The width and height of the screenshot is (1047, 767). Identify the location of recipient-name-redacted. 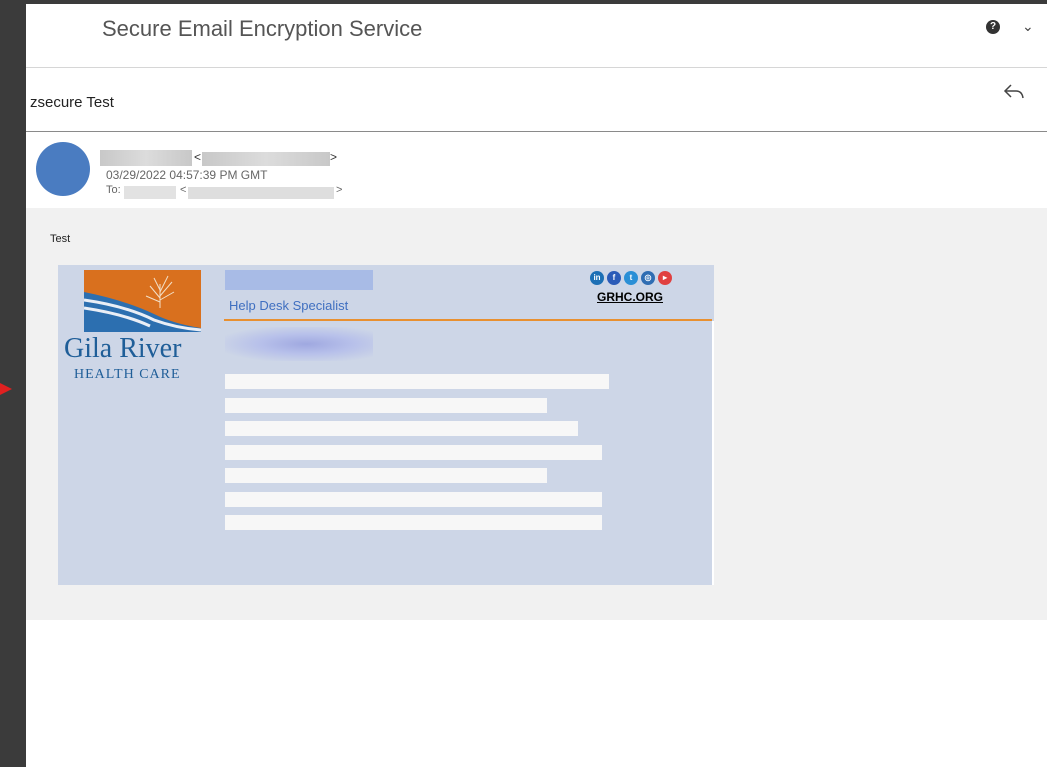
(150, 192).